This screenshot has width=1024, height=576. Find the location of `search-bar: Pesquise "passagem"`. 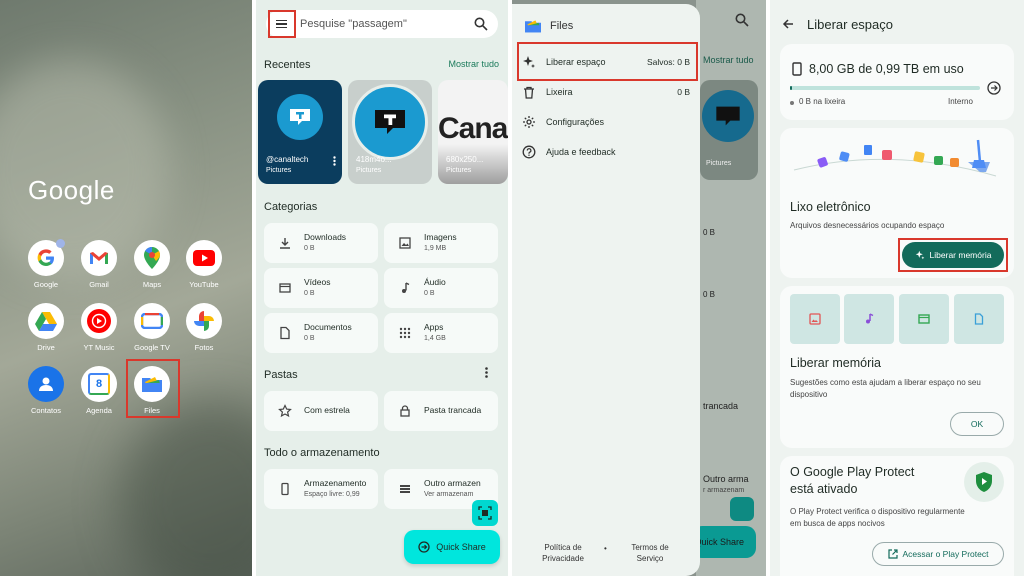

search-bar: Pesquise "passagem" is located at coordinates (382, 24).